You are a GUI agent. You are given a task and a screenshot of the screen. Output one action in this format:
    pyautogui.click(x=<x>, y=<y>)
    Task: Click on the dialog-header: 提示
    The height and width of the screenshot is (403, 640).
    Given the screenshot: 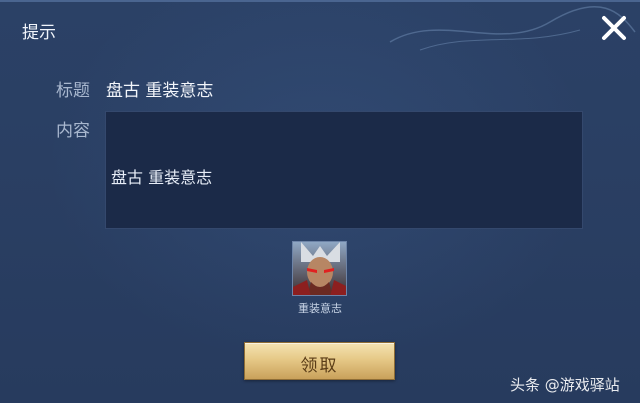 What is the action you would take?
    pyautogui.click(x=320, y=28)
    